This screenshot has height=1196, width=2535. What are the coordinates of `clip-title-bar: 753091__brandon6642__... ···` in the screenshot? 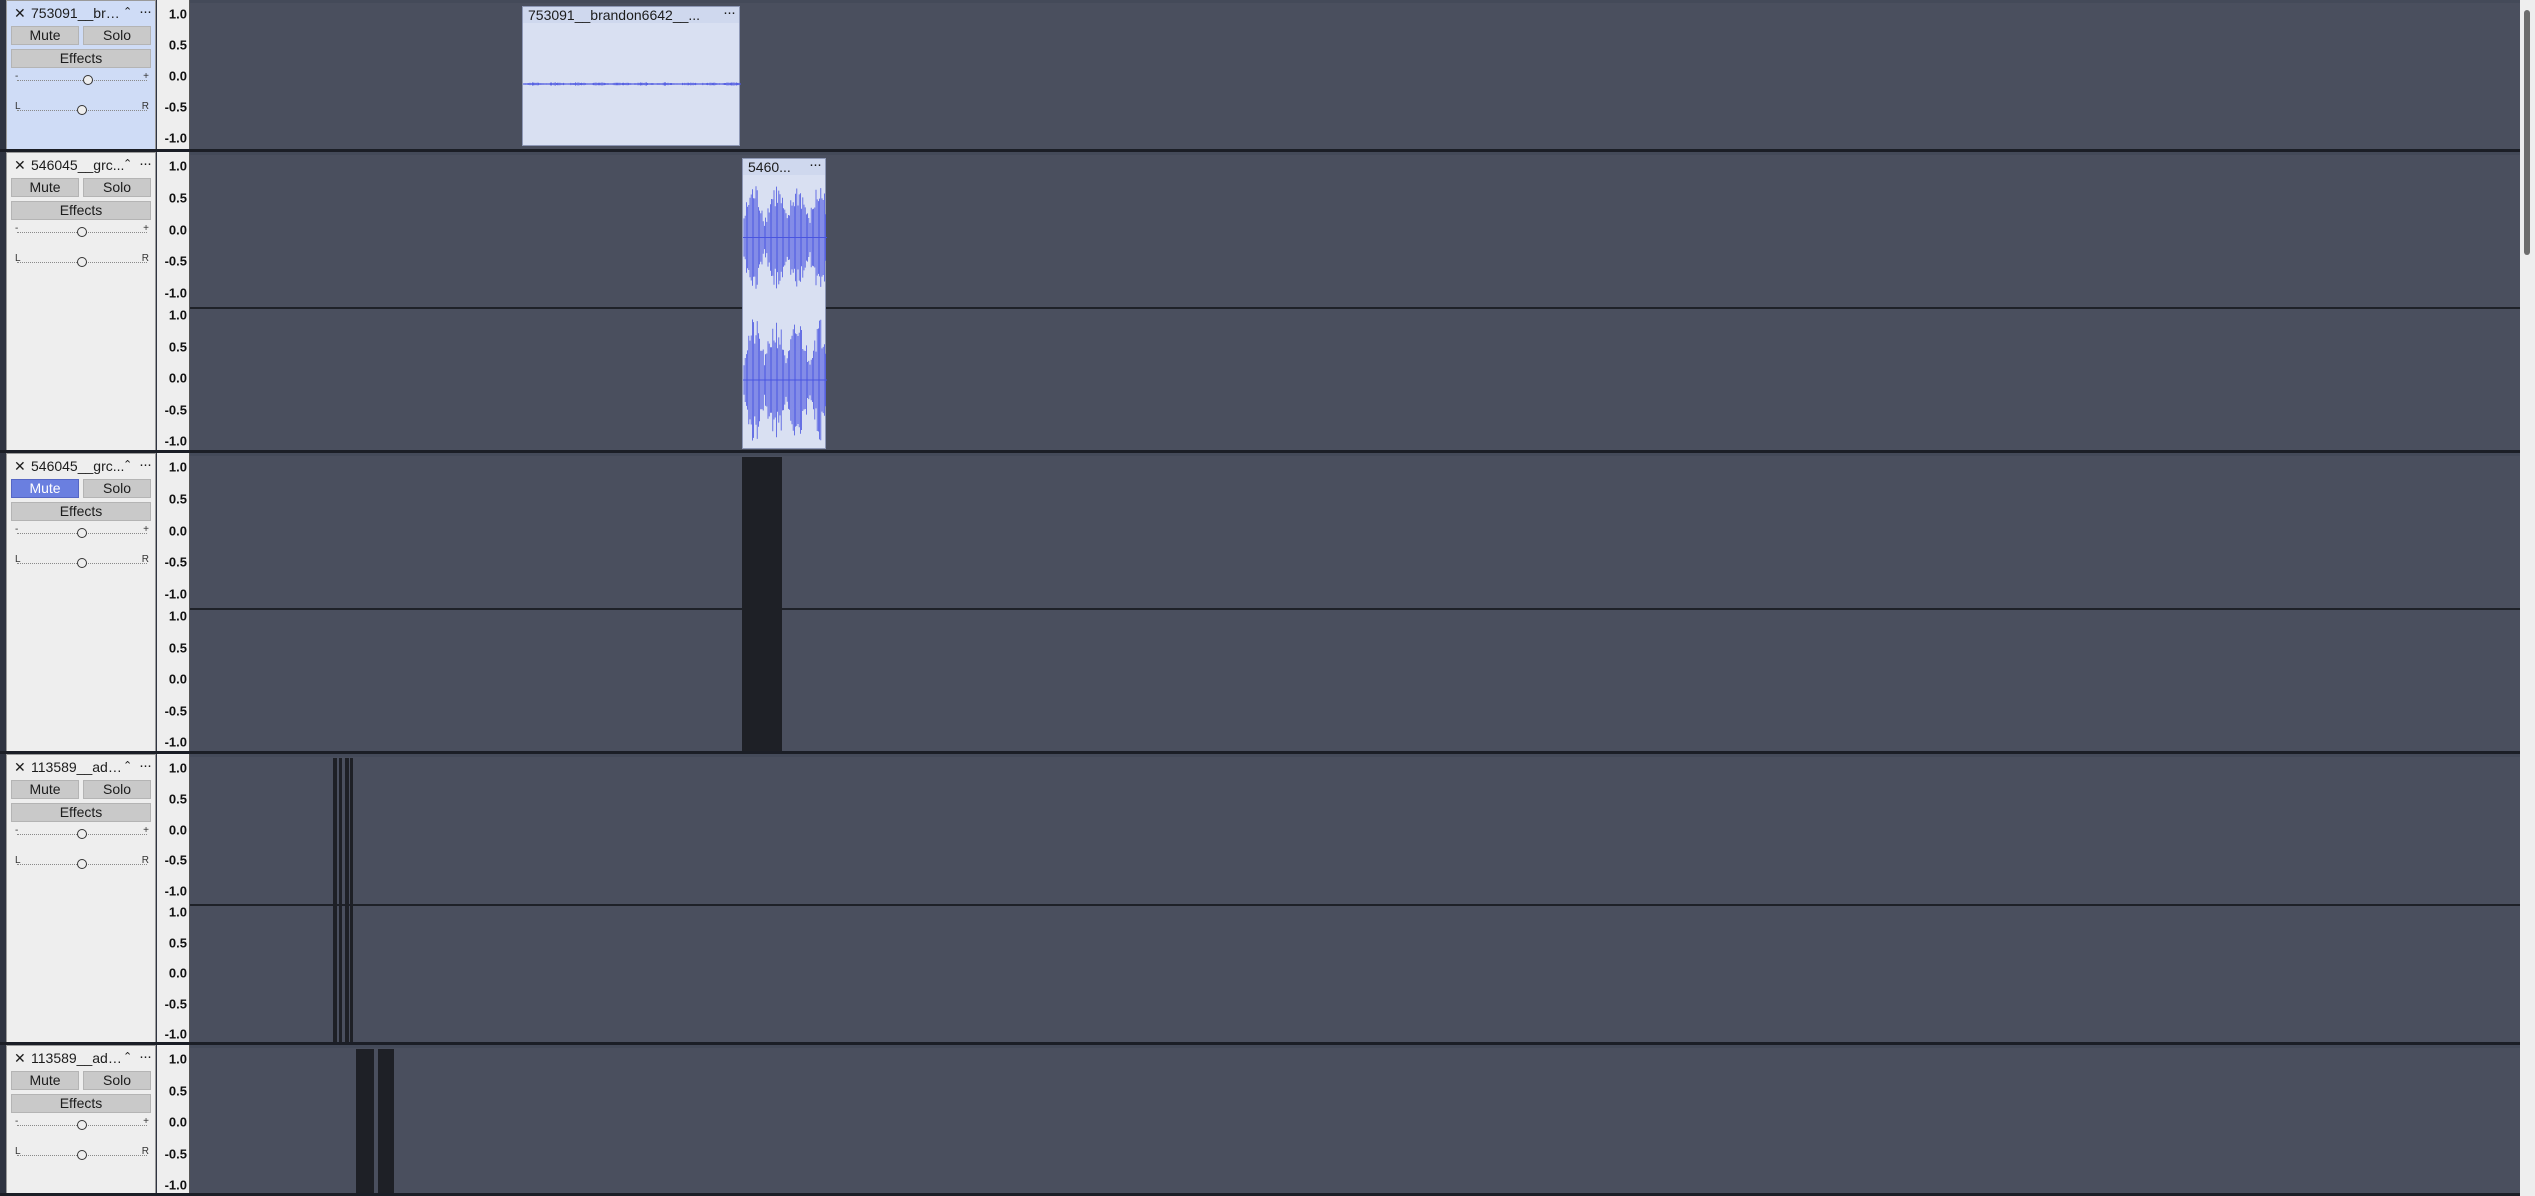 It's located at (631, 15).